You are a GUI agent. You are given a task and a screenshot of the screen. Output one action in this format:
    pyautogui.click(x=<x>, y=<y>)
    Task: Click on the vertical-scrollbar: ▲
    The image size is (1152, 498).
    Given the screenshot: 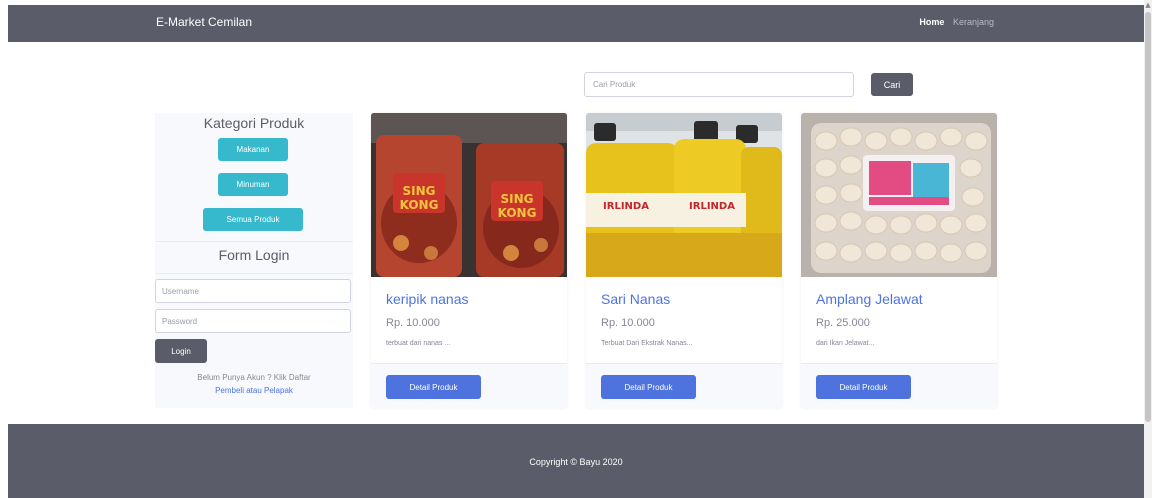 What is the action you would take?
    pyautogui.click(x=1148, y=249)
    